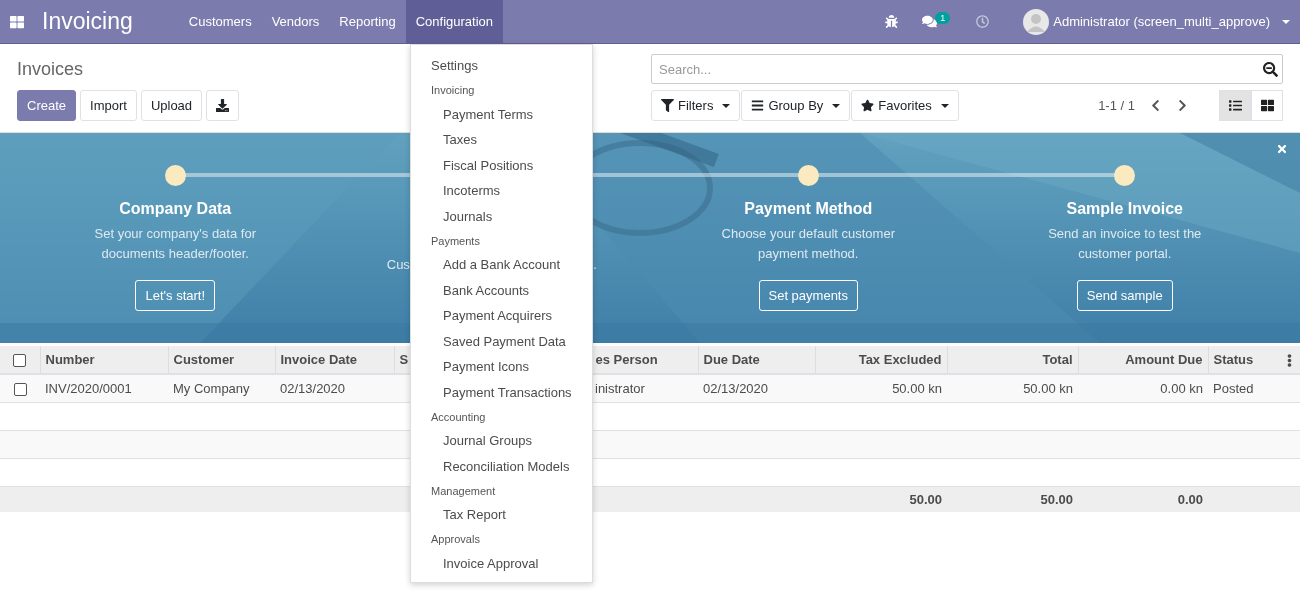 Image resolution: width=1300 pixels, height=614 pixels. I want to click on step-title: Payment Method, so click(808, 209).